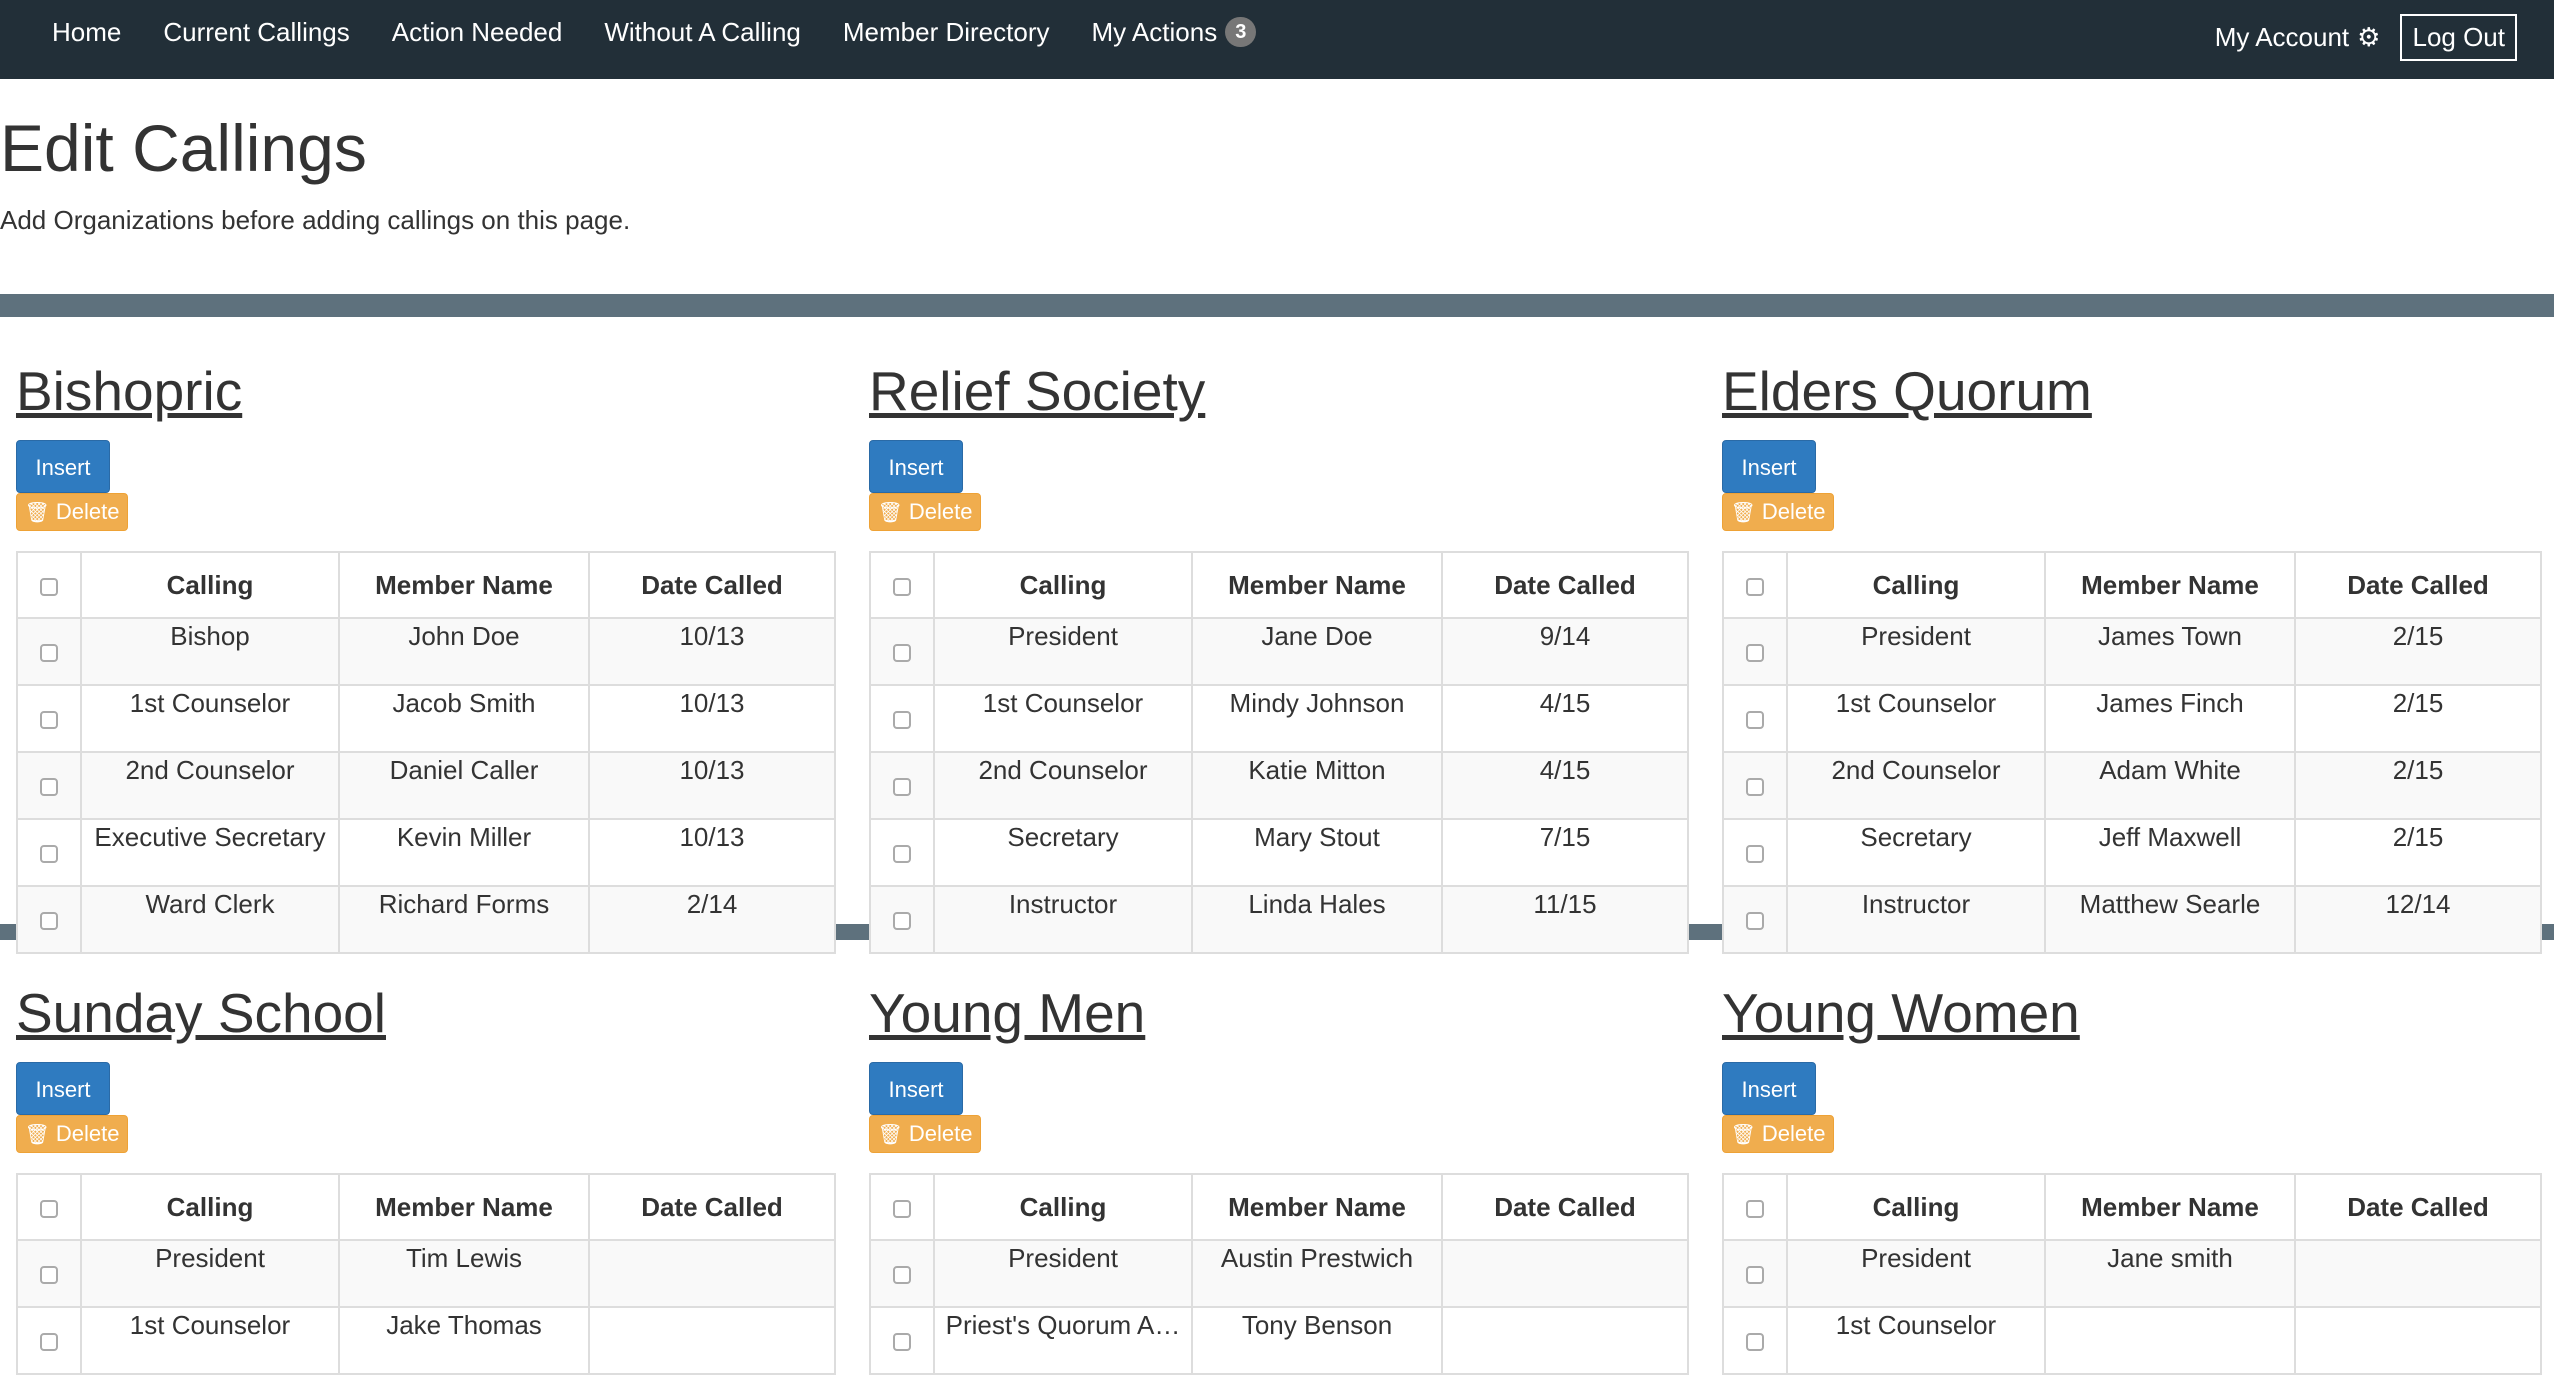 The image size is (2554, 1375). What do you see at coordinates (2298, 37) in the screenshot?
I see `my-account-link: My Account ⚙` at bounding box center [2298, 37].